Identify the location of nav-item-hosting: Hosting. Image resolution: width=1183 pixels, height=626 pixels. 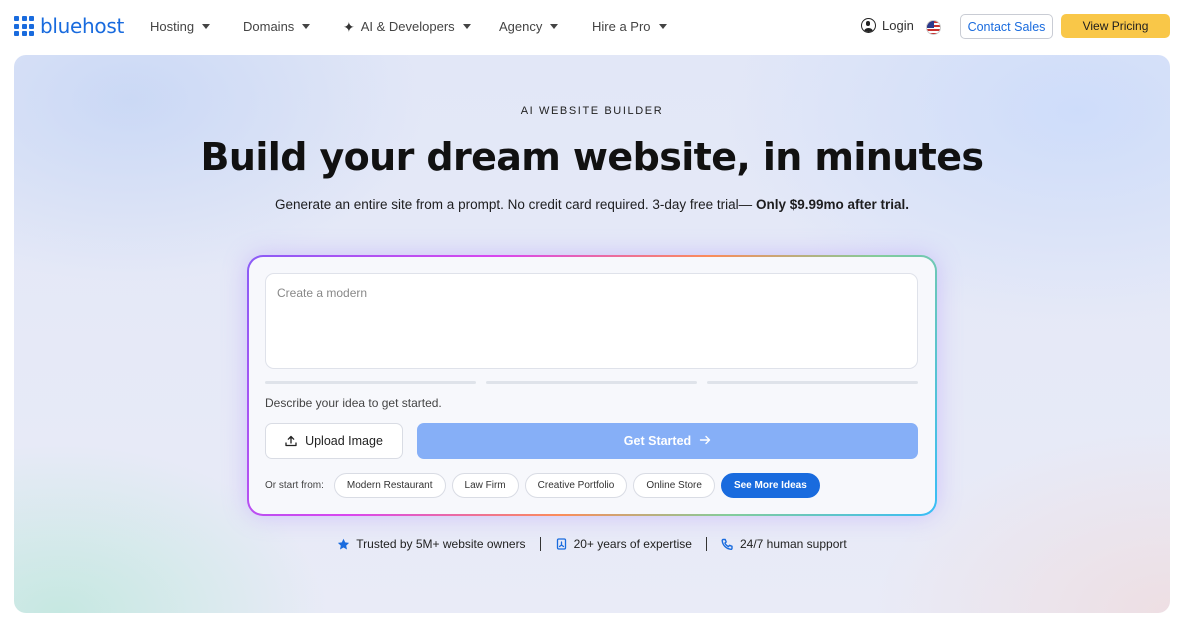
(180, 26).